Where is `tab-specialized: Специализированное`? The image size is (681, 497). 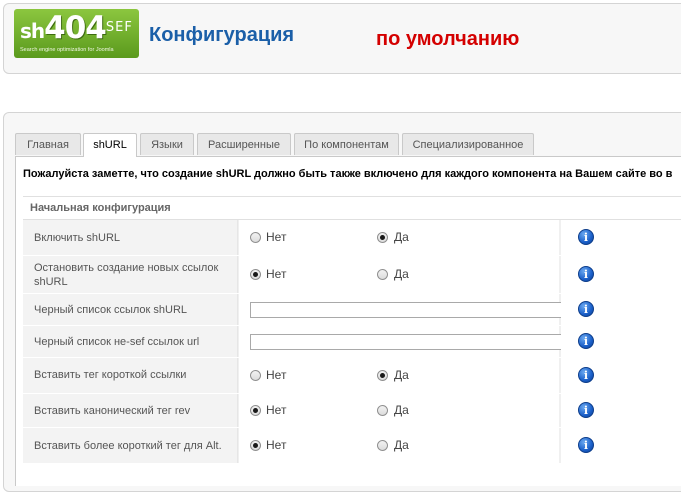 tab-specialized: Специализированное is located at coordinates (468, 144).